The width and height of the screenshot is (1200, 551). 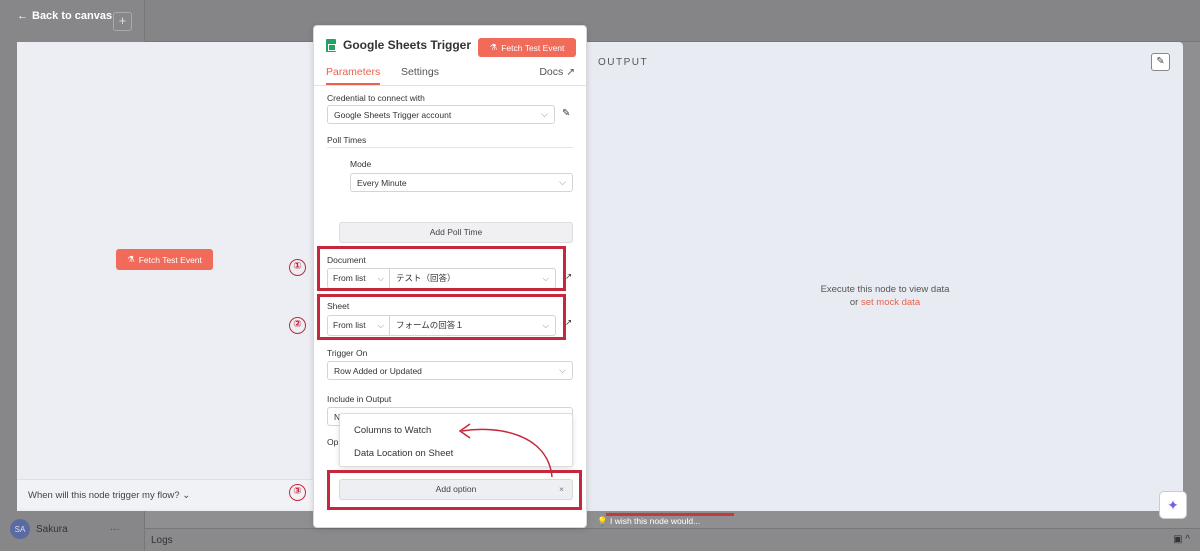 What do you see at coordinates (333, 442) in the screenshot?
I see `options-label: Op` at bounding box center [333, 442].